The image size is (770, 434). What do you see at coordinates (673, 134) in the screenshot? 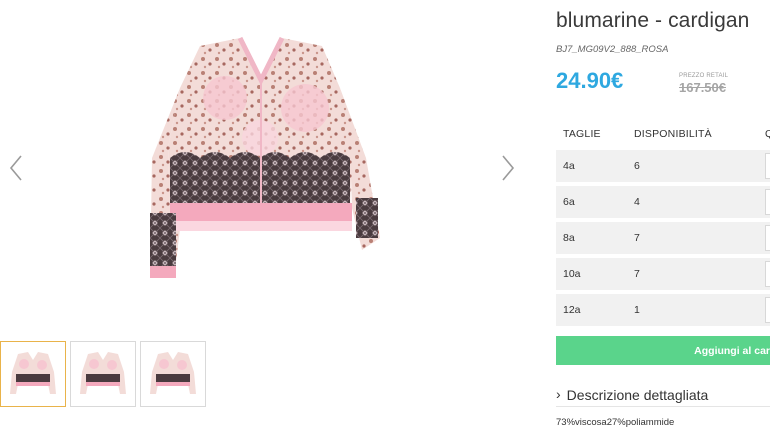
I see `header-availability: DISPONIBILITÀ` at bounding box center [673, 134].